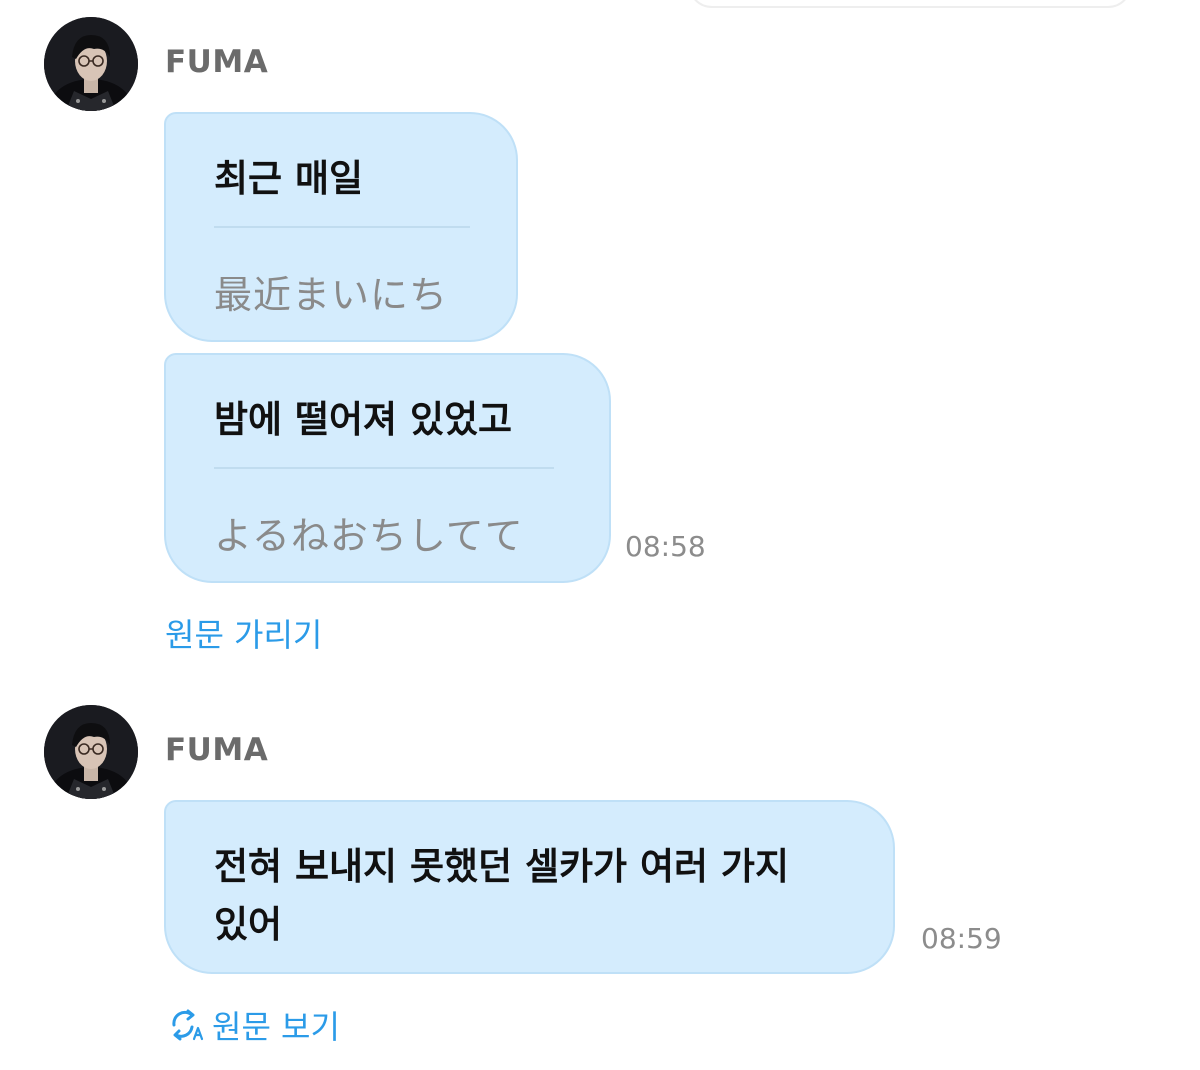  What do you see at coordinates (961, 938) in the screenshot?
I see `message-timestamp: 08:59` at bounding box center [961, 938].